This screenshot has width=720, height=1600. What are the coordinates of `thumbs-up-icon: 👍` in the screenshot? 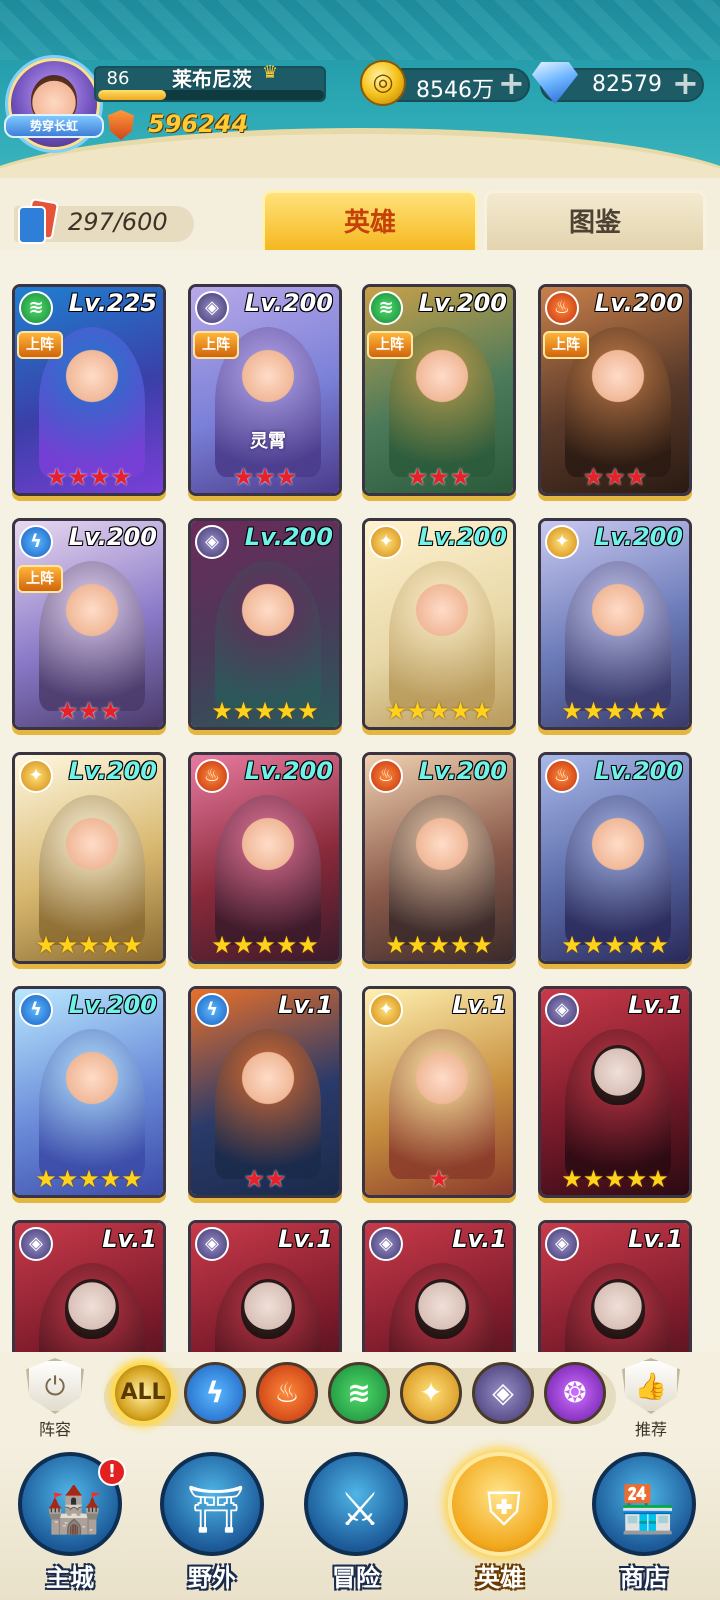 It's located at (651, 1386).